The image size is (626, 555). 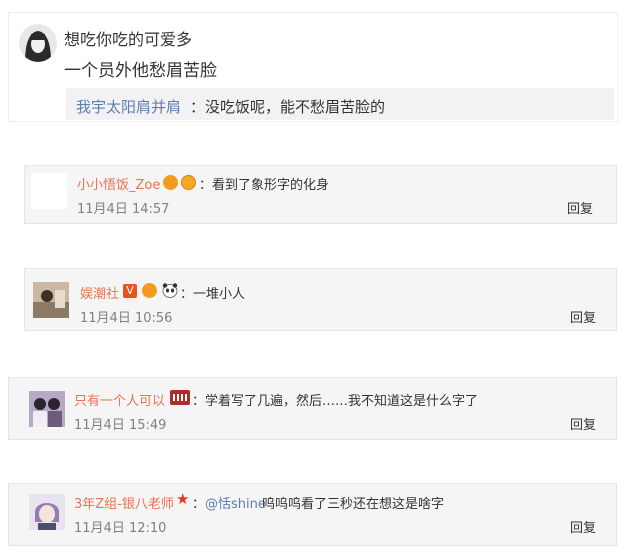 What do you see at coordinates (128, 106) in the screenshot?
I see `top-post-reply-author: 我宇太阳肩并肩` at bounding box center [128, 106].